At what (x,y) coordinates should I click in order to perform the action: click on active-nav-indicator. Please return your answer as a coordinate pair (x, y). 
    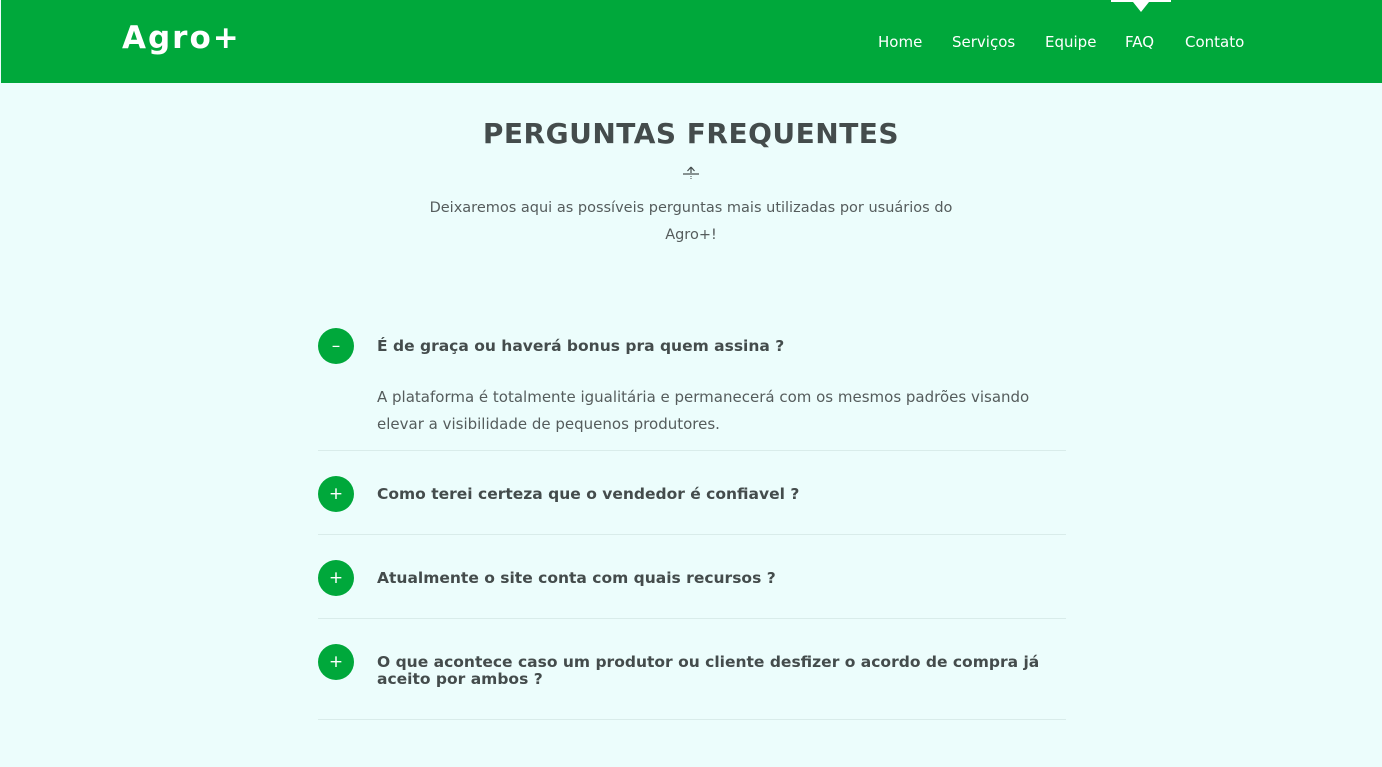
    Looking at the image, I should click on (1141, 6).